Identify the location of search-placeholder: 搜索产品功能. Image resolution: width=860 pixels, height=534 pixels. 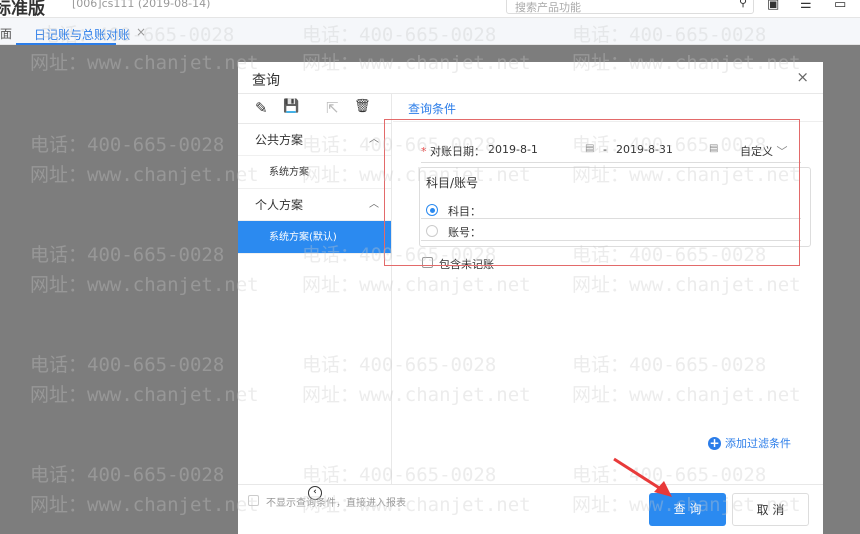
(548, 7).